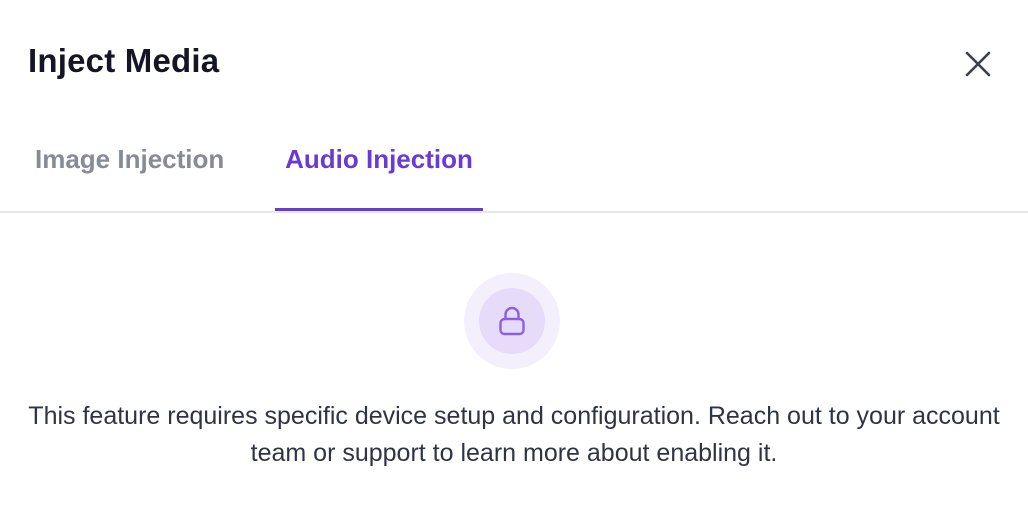  I want to click on close-button, so click(978, 64).